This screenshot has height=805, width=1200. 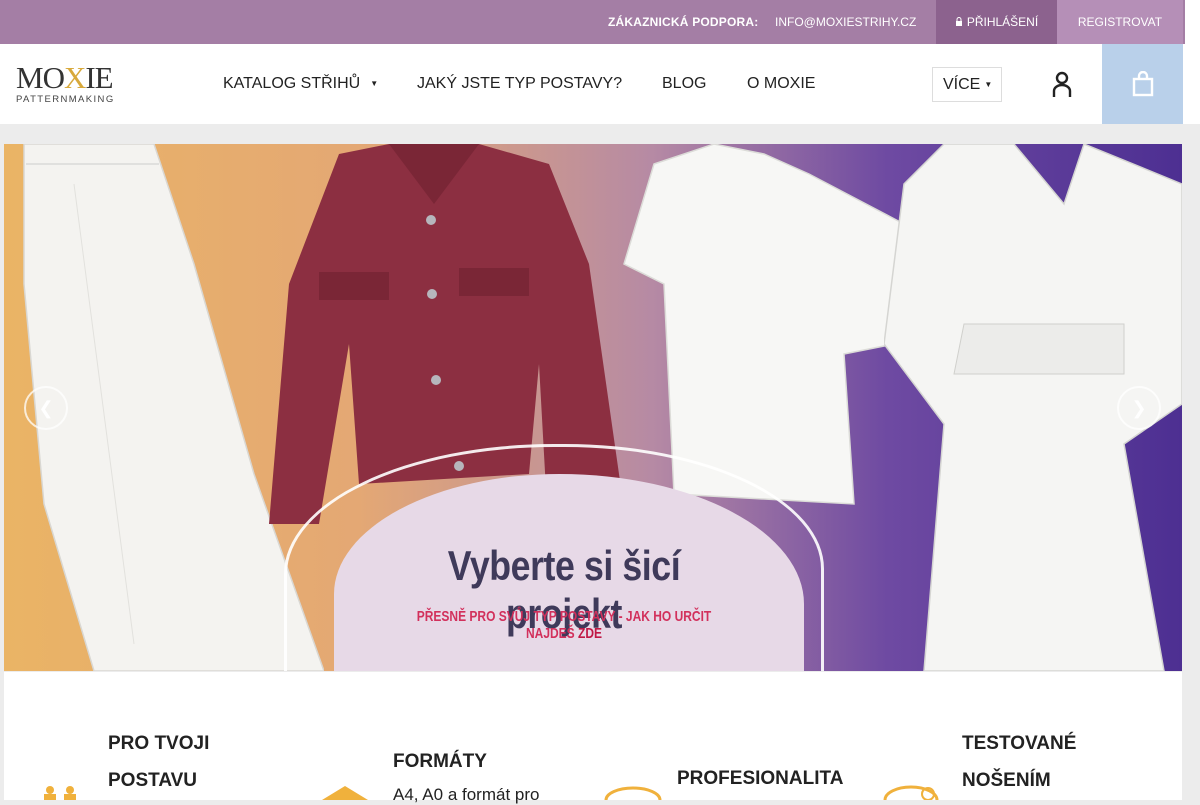 I want to click on login-label: PŘIHLÁŠENÍ, so click(x=1002, y=22).